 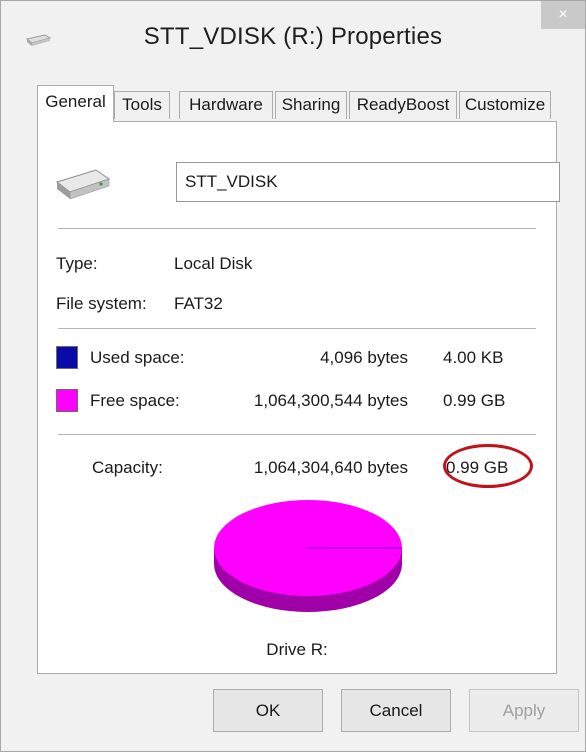 I want to click on drive-large-icon, so click(x=83, y=184).